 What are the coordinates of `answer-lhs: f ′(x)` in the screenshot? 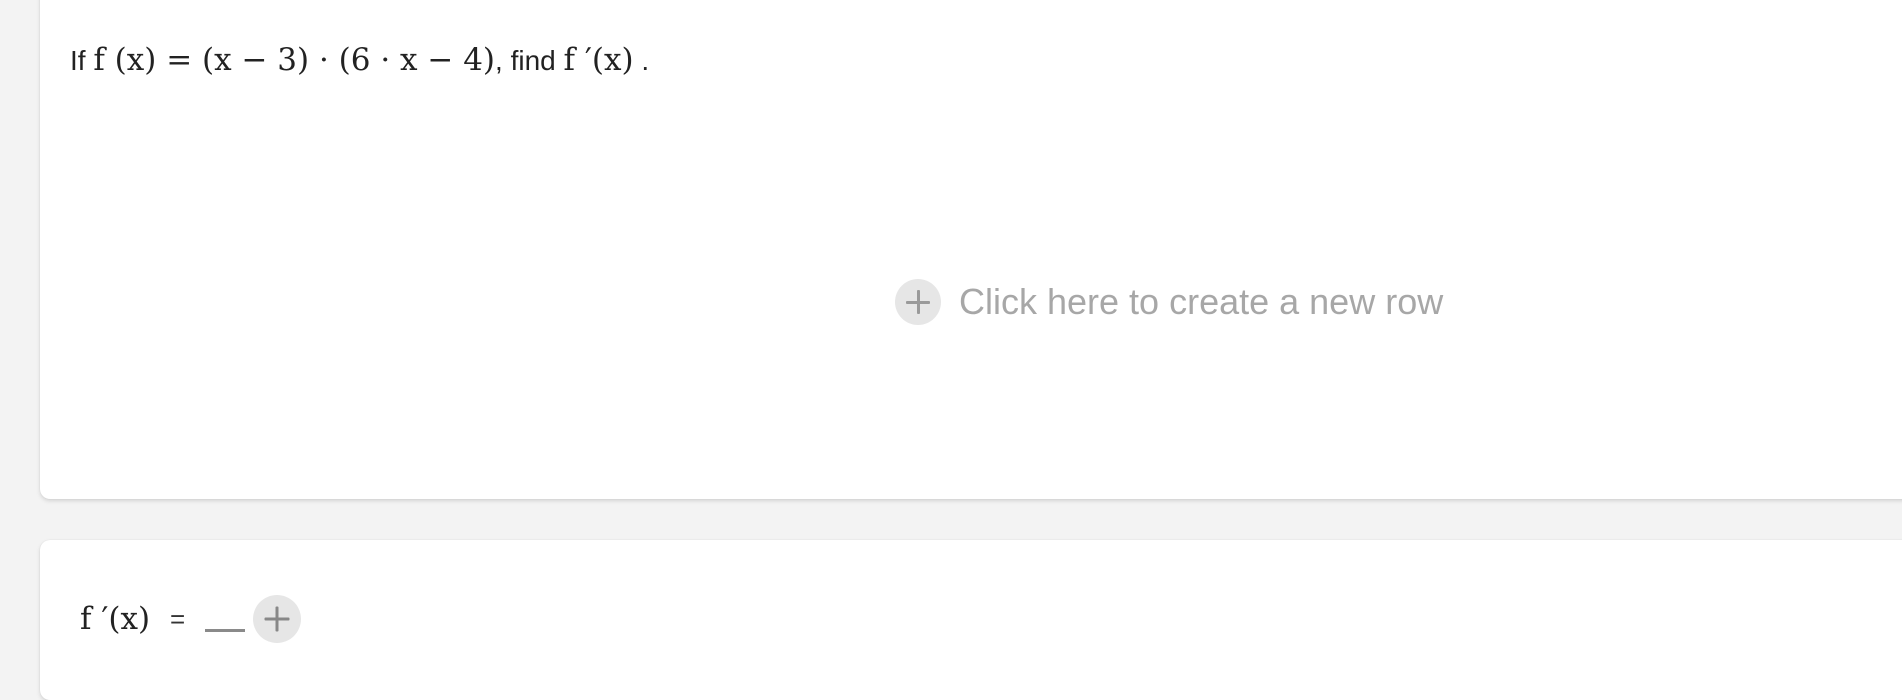 It's located at (115, 619).